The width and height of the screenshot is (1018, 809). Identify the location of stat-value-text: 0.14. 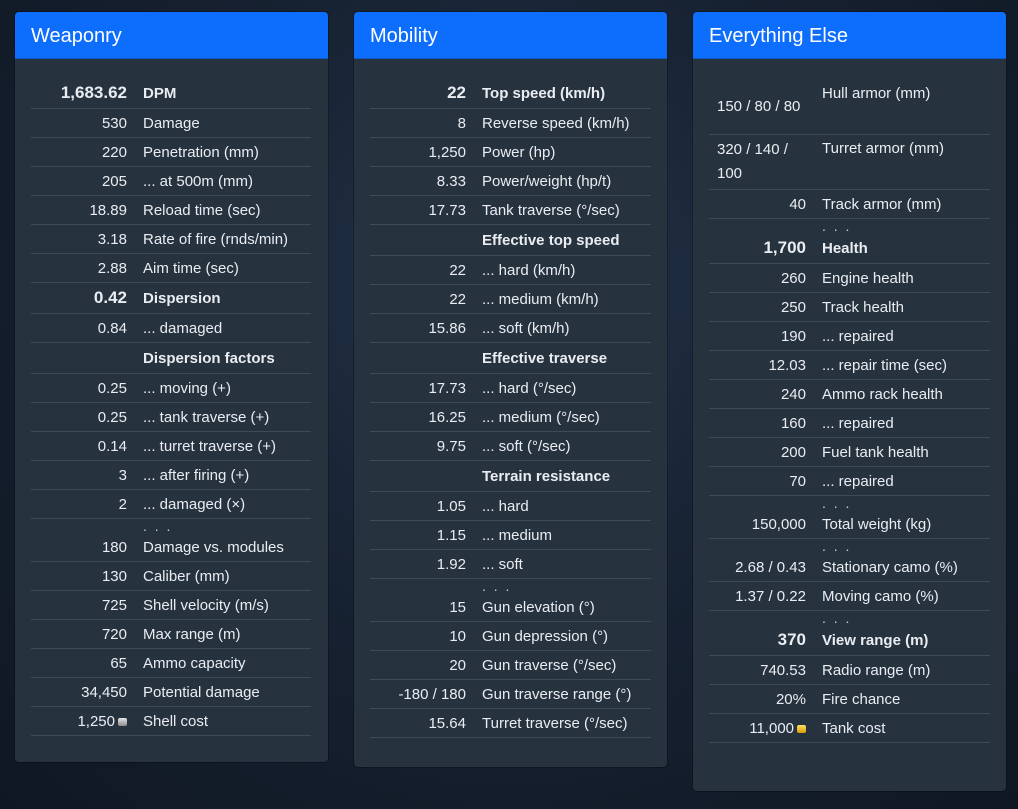
(112, 446).